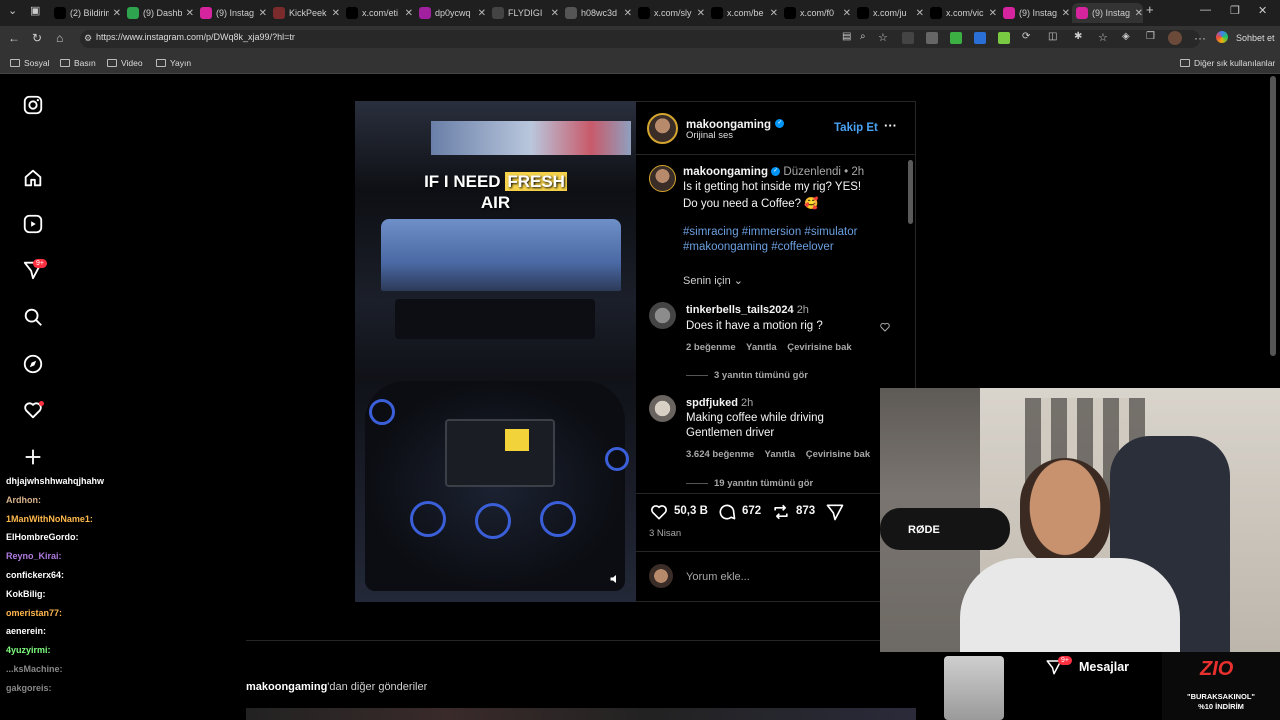 Image resolution: width=1280 pixels, height=720 pixels. What do you see at coordinates (751, 511) in the screenshot?
I see `comment-count: 672` at bounding box center [751, 511].